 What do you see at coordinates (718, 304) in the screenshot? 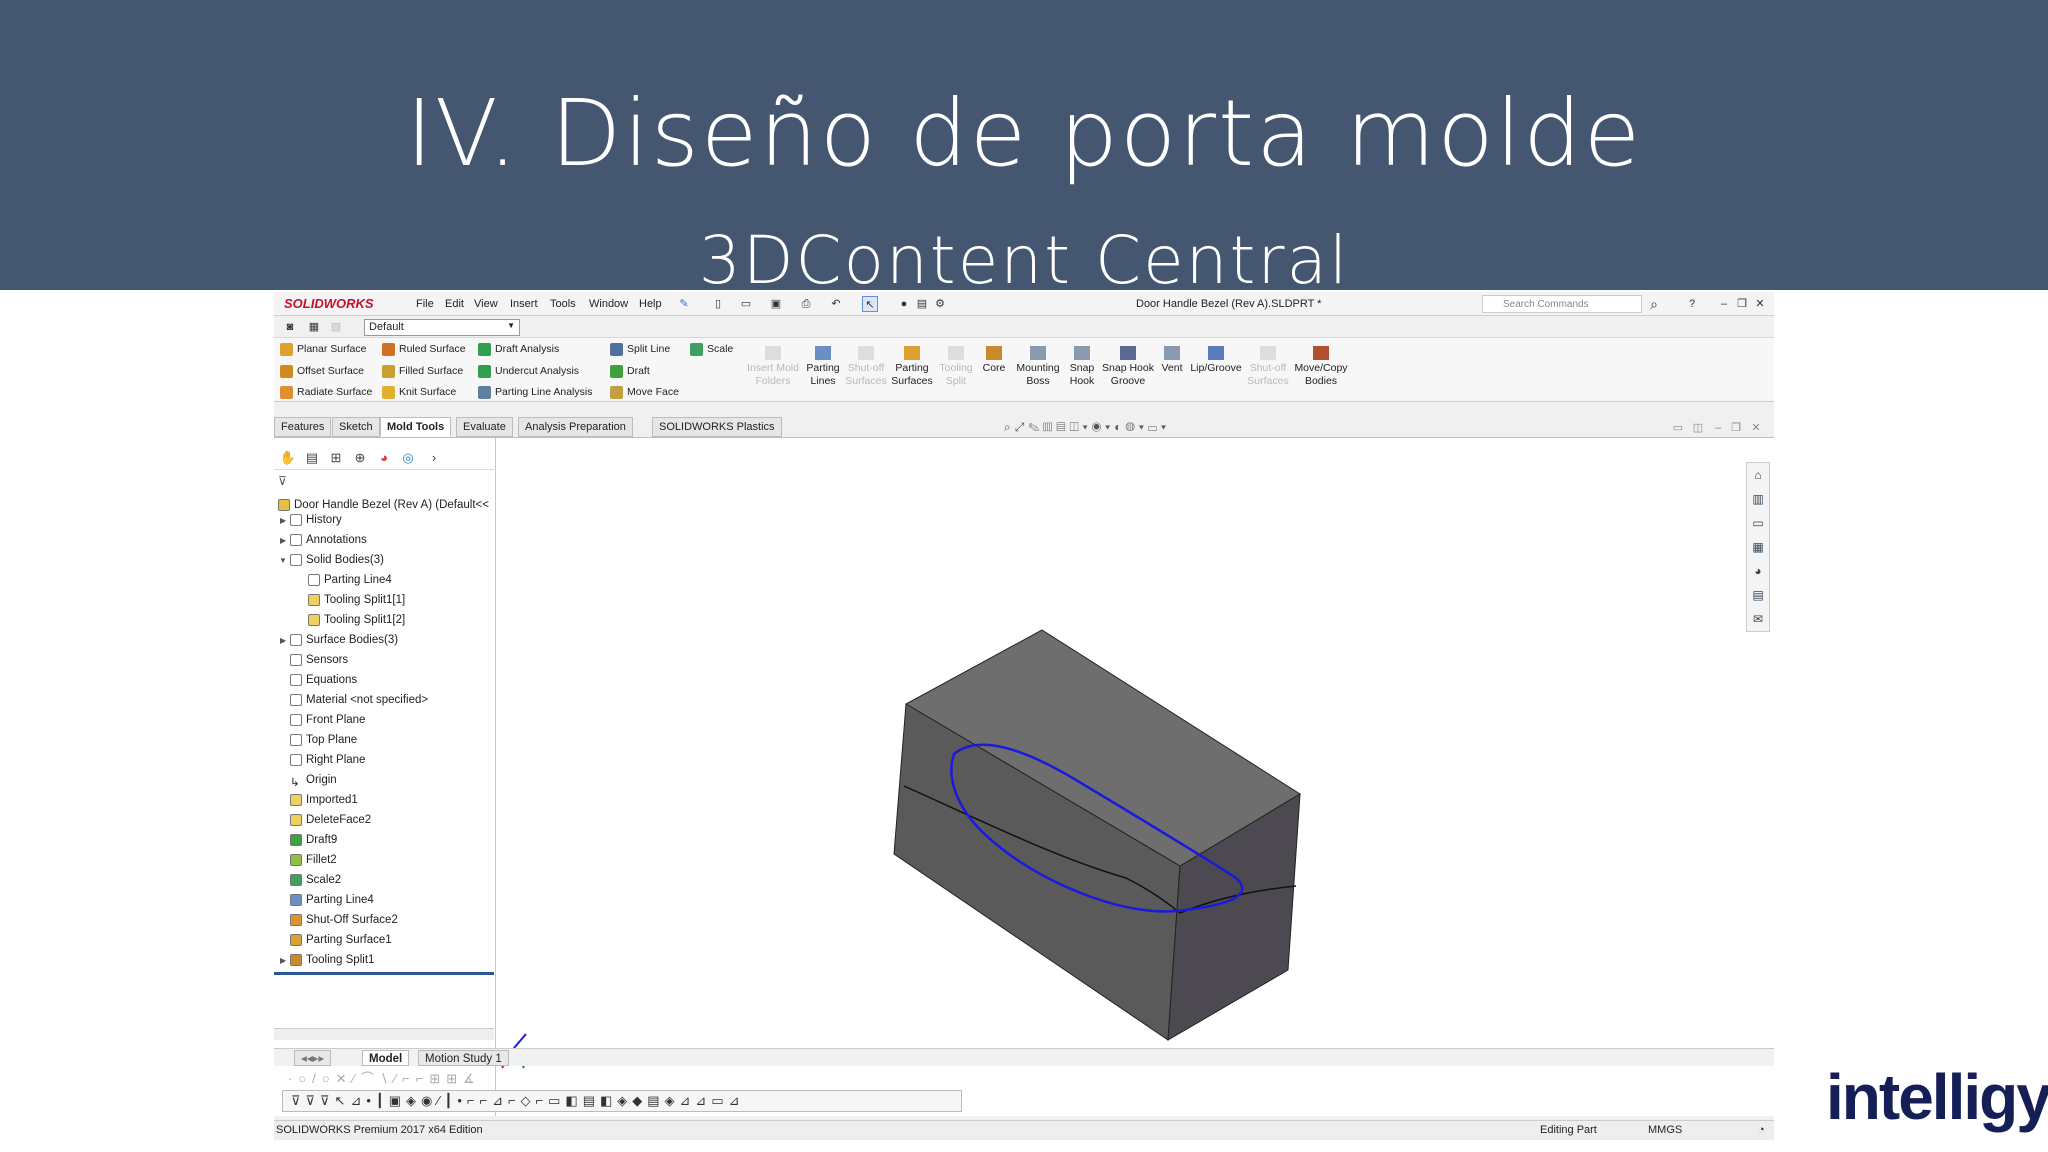
I see `new-document-icon: ▯` at bounding box center [718, 304].